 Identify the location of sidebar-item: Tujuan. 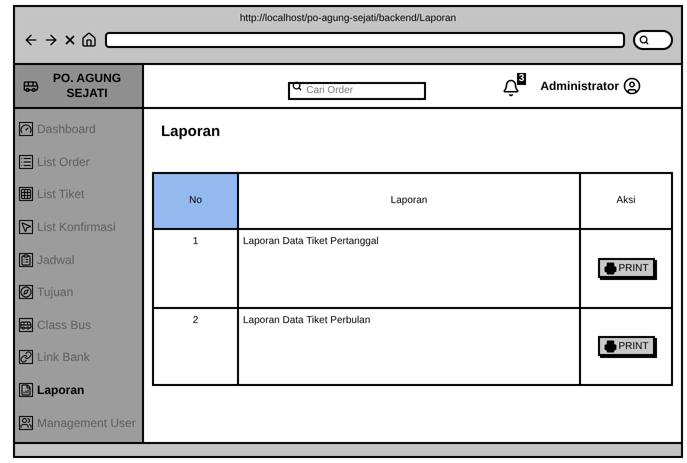
(78, 292).